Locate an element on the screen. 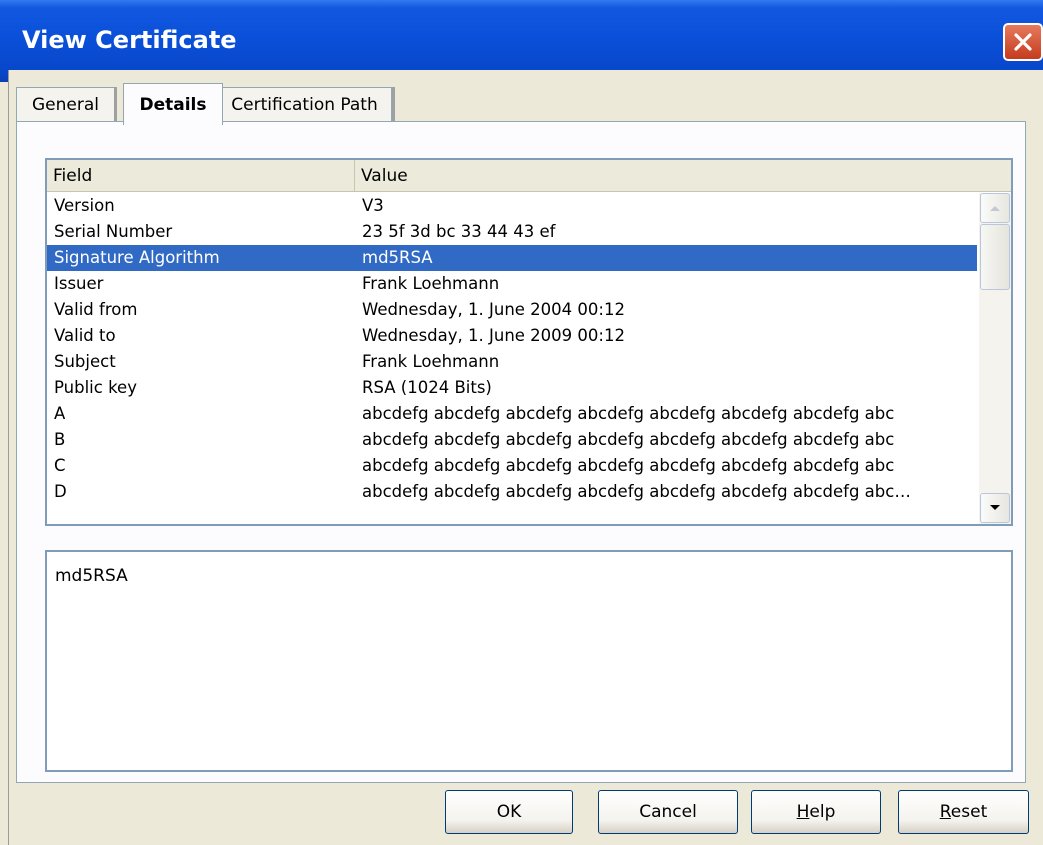 Image resolution: width=1043 pixels, height=845 pixels. field-cell: Issuer is located at coordinates (79, 283).